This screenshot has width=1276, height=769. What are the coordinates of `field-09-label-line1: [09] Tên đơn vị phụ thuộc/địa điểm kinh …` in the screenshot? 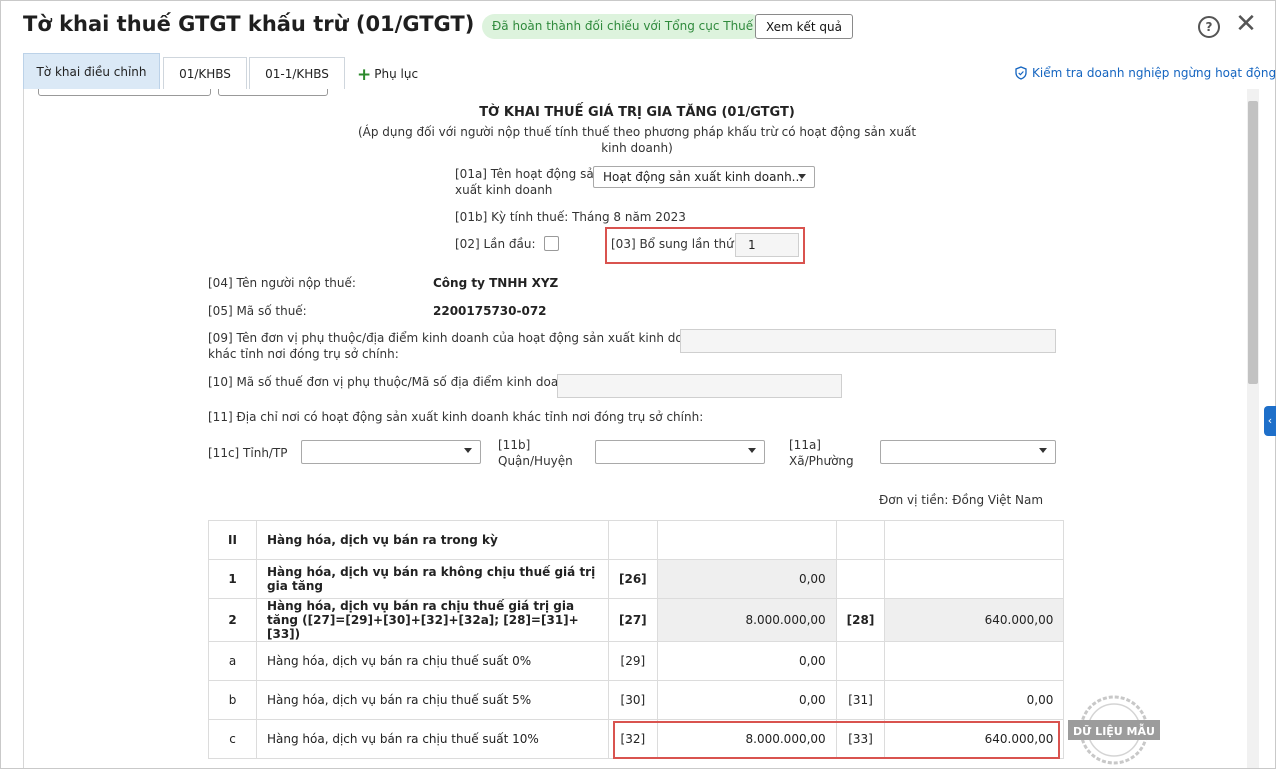 It's located at (457, 338).